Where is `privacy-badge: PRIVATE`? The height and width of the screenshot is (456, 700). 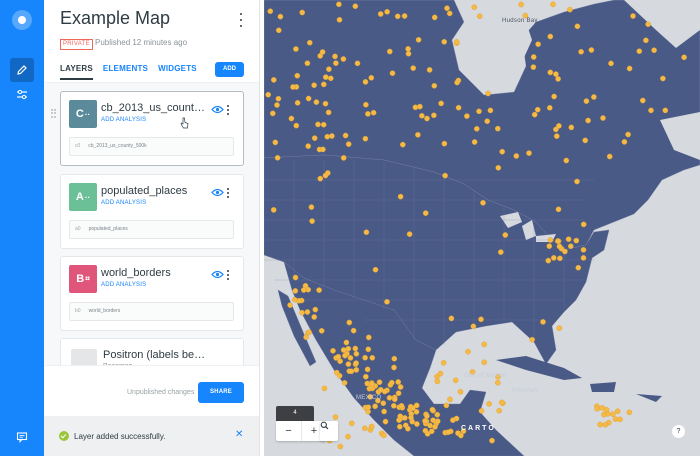
privacy-badge: PRIVATE is located at coordinates (76, 44).